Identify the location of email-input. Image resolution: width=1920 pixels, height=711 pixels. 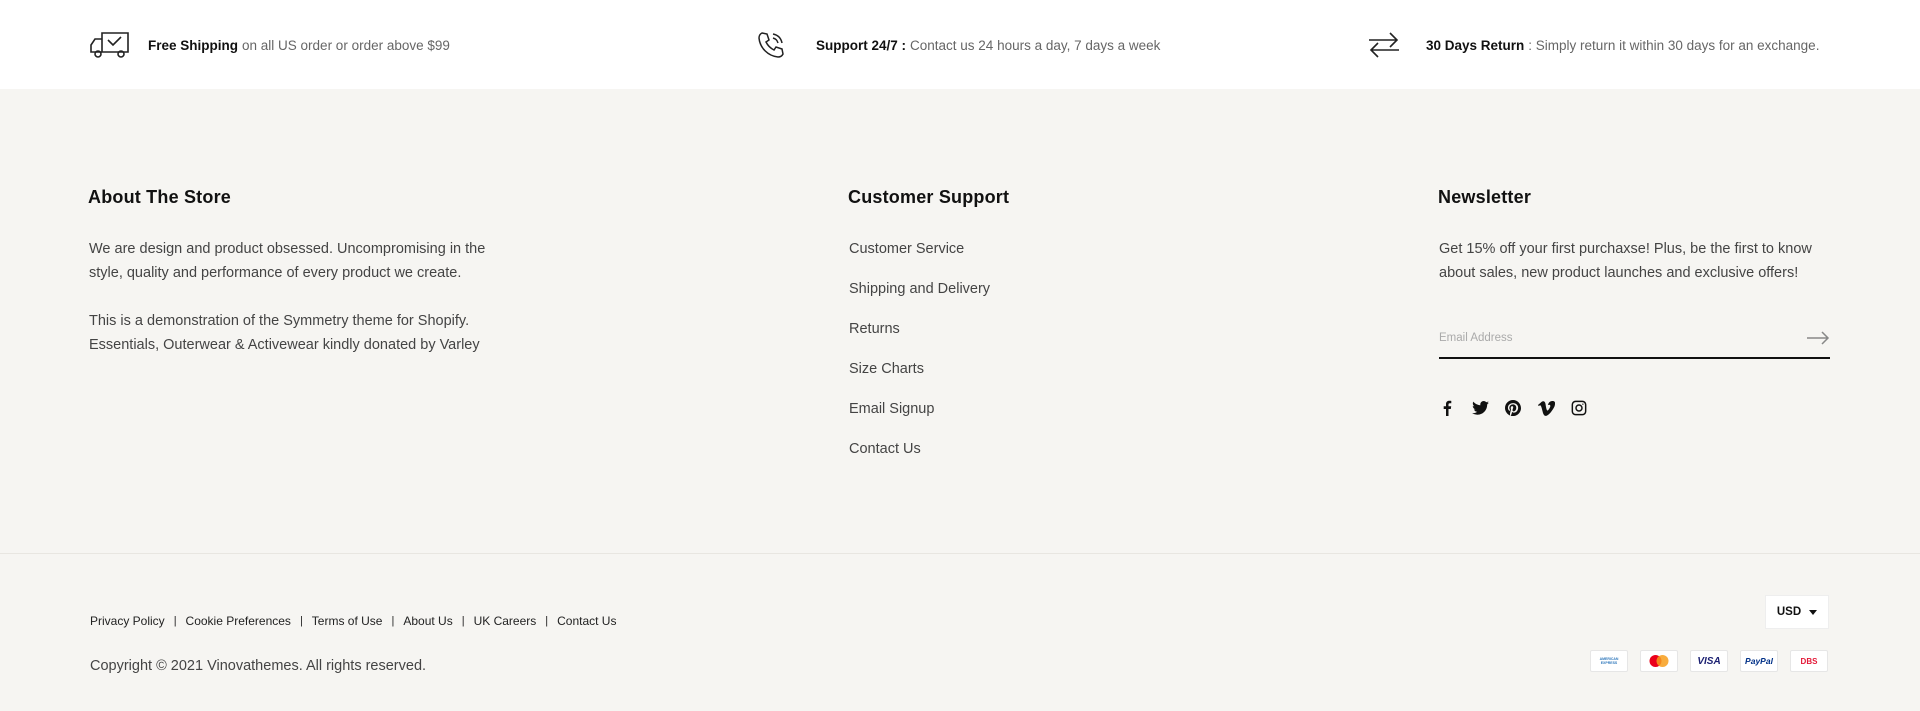
(1609, 337).